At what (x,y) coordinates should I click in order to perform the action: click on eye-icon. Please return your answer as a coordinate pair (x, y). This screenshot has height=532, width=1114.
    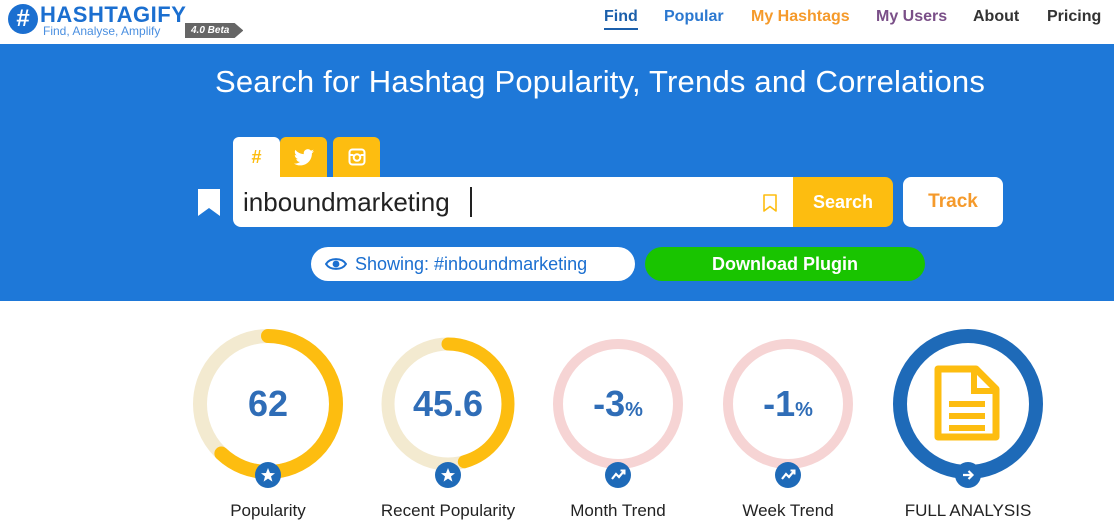
    Looking at the image, I should click on (336, 264).